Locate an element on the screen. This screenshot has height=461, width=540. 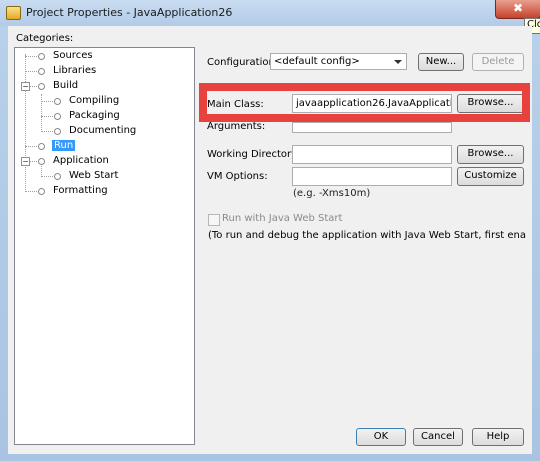
vm-options-field is located at coordinates (372, 176).